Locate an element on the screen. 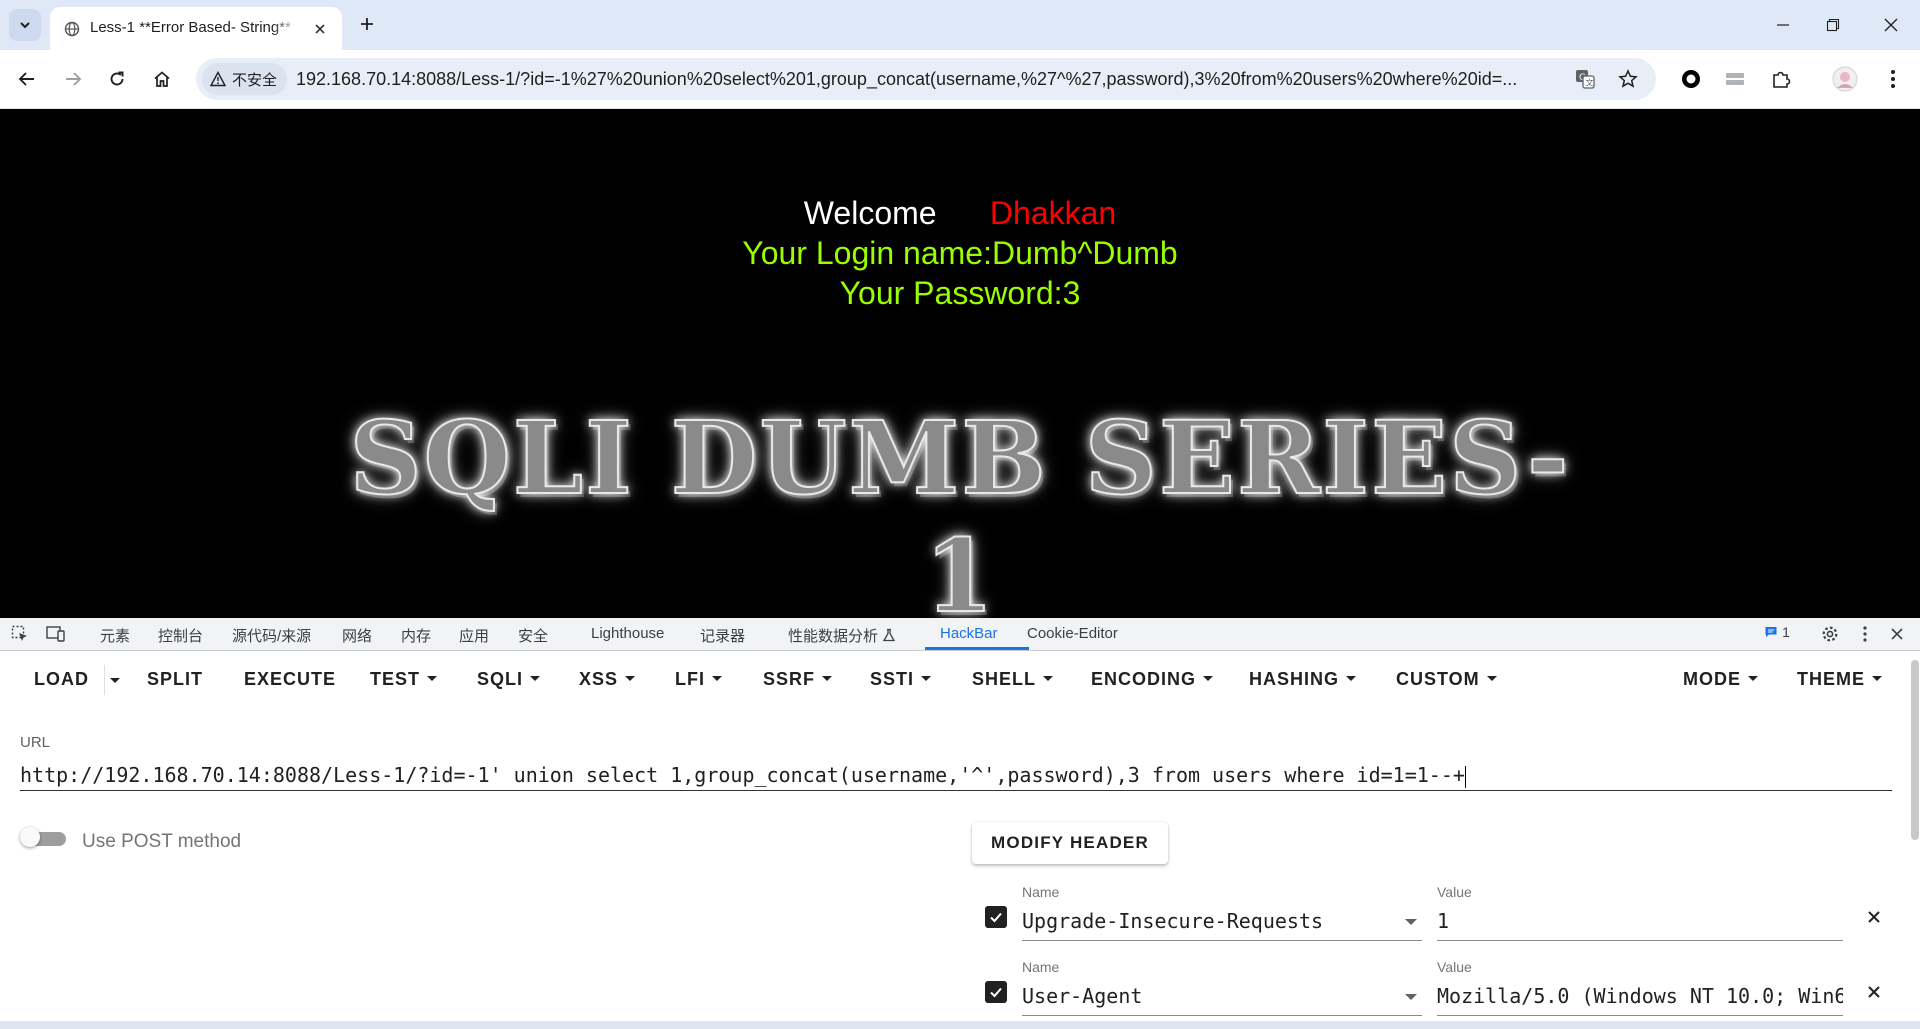 This screenshot has width=1920, height=1029. more-vertical-icon is located at coordinates (1893, 79).